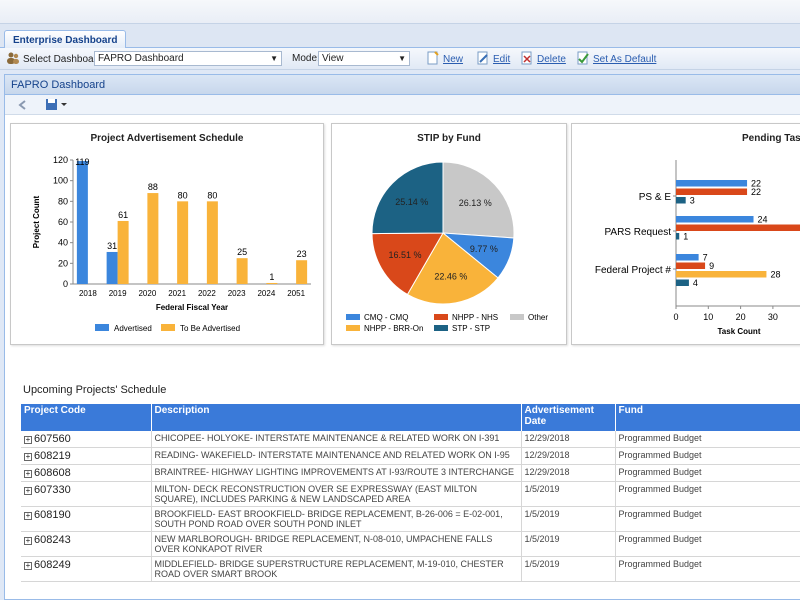 This screenshot has width=800, height=600. I want to click on dashboard-select: FAPRO Dashboard ▼, so click(188, 58).